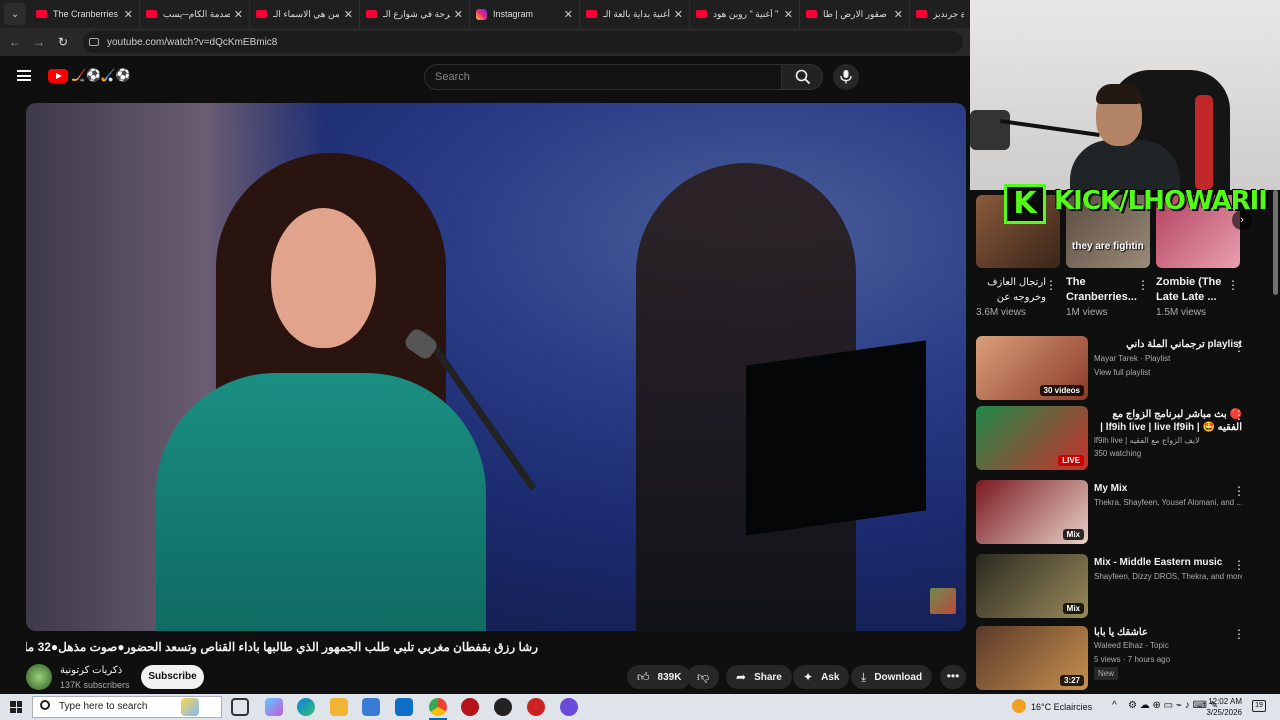  I want to click on watching-count: 350 watching, so click(1118, 453).